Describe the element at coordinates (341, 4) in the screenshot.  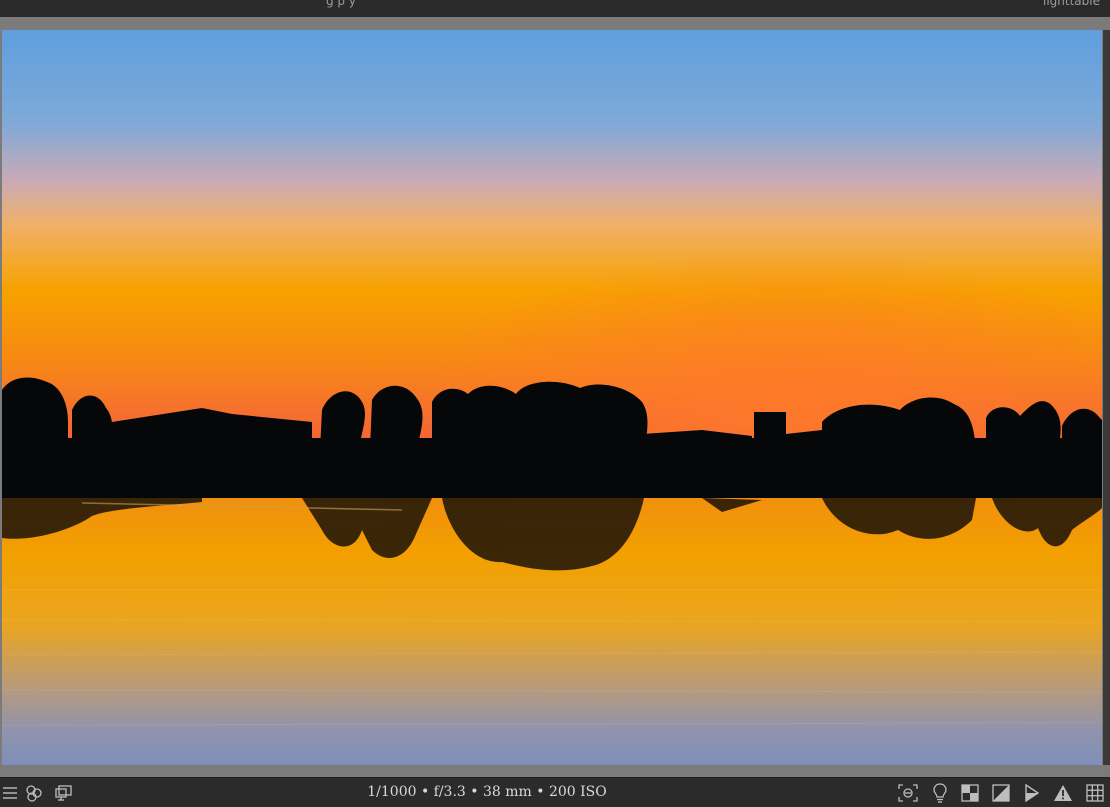
I see `header-title-text: g p y` at that location.